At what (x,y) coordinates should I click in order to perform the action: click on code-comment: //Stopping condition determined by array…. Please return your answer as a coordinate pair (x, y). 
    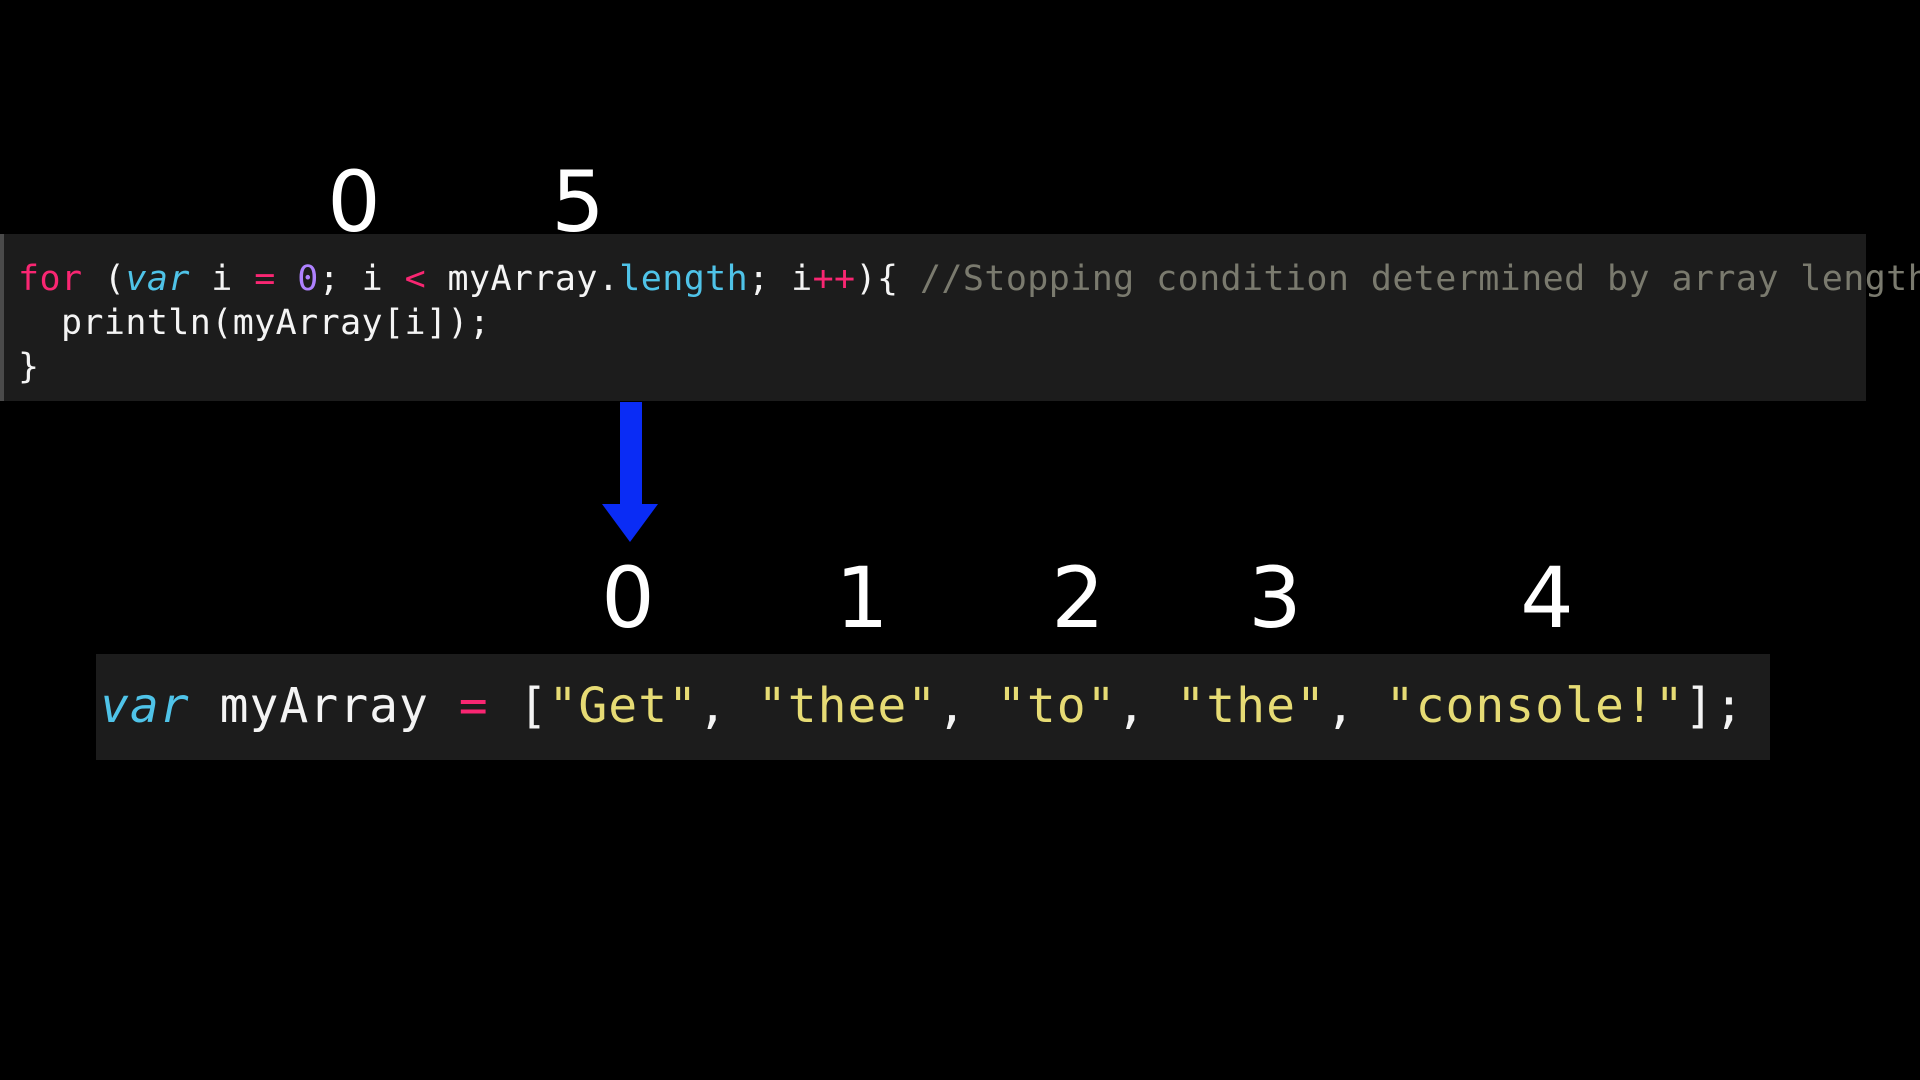
    Looking at the image, I should click on (1419, 279).